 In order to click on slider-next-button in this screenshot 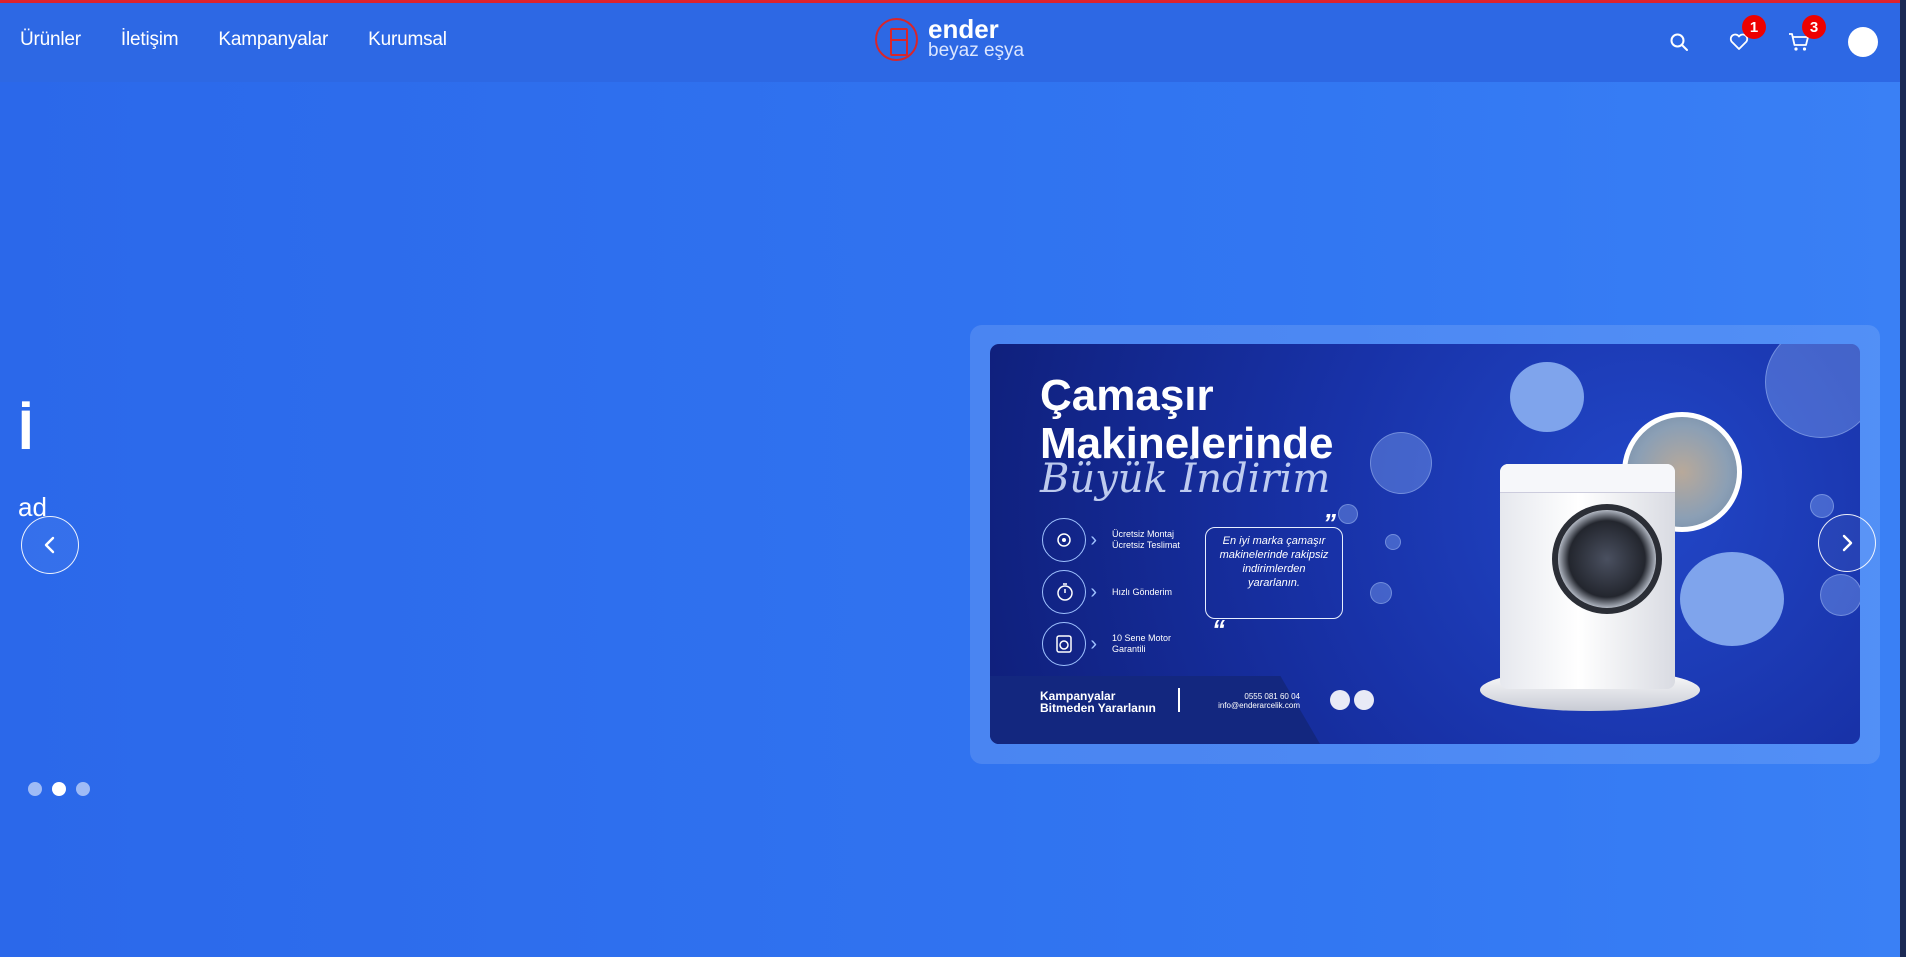, I will do `click(1847, 543)`.